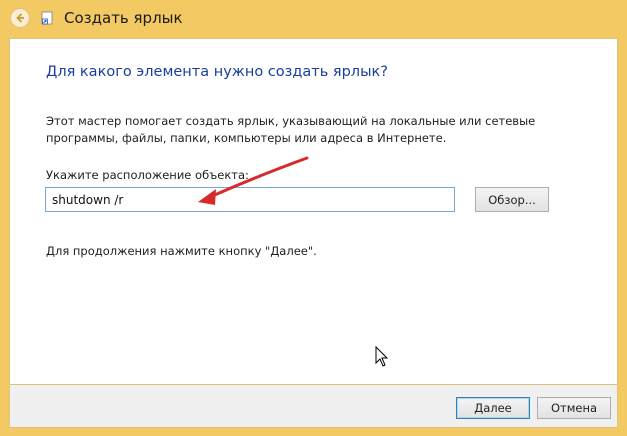 The image size is (627, 436). I want to click on cancel-button: Отмена, so click(574, 408).